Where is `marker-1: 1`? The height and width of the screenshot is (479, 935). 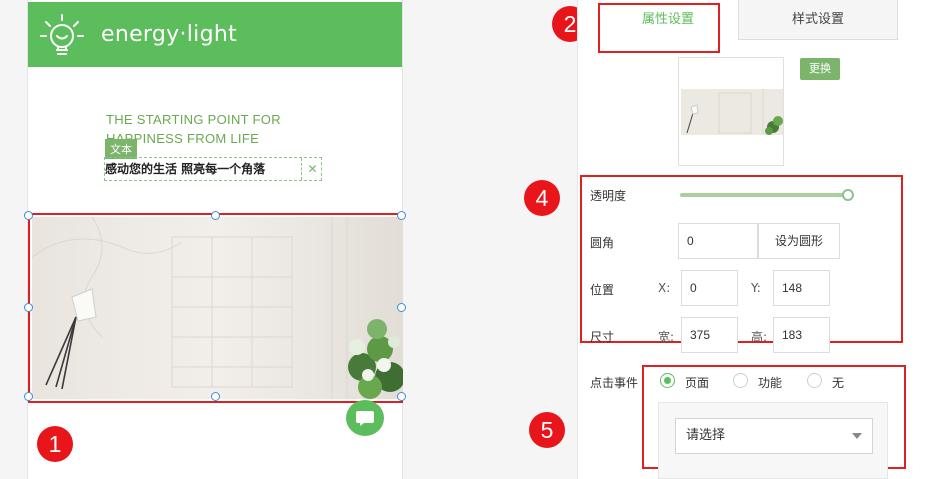
marker-1: 1 is located at coordinates (55, 444).